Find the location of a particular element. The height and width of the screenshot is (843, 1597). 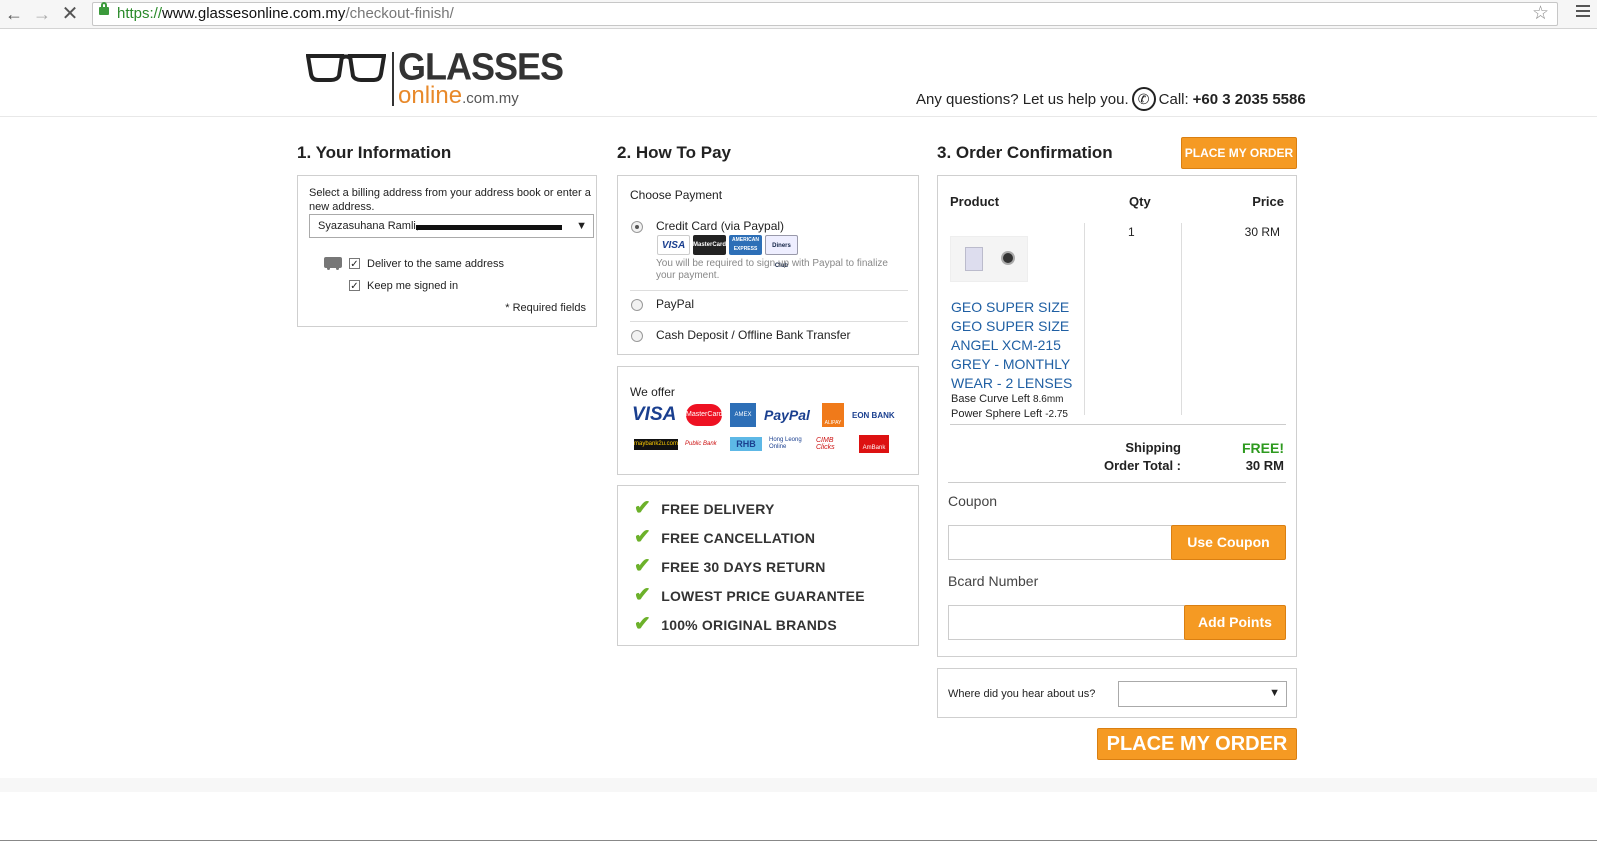

base-curve: Base Curve Left 8.6mm is located at coordinates (1007, 399).